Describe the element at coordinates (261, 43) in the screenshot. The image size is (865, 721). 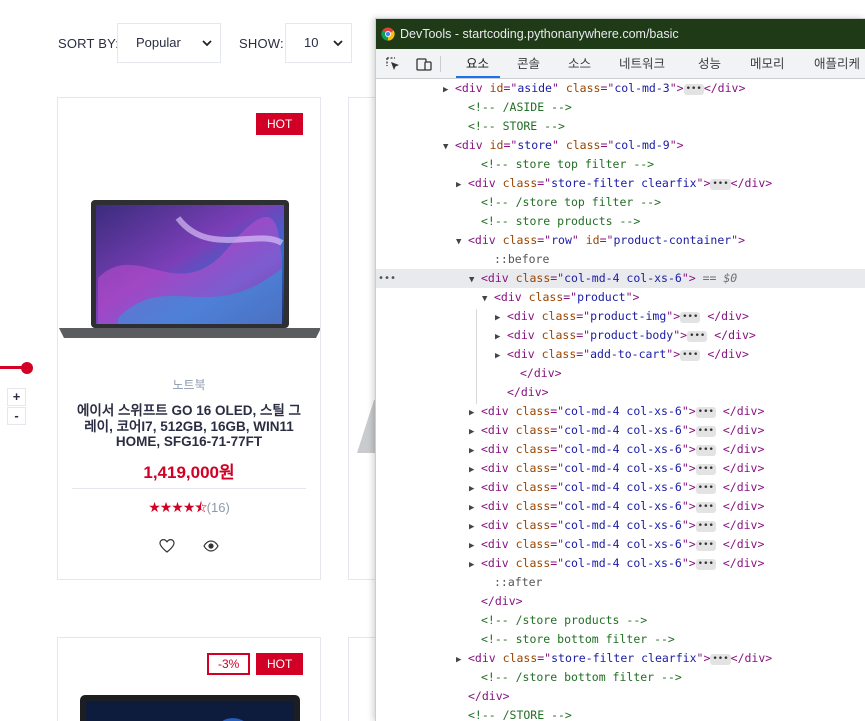
I see `show-label: SHOW:` at that location.